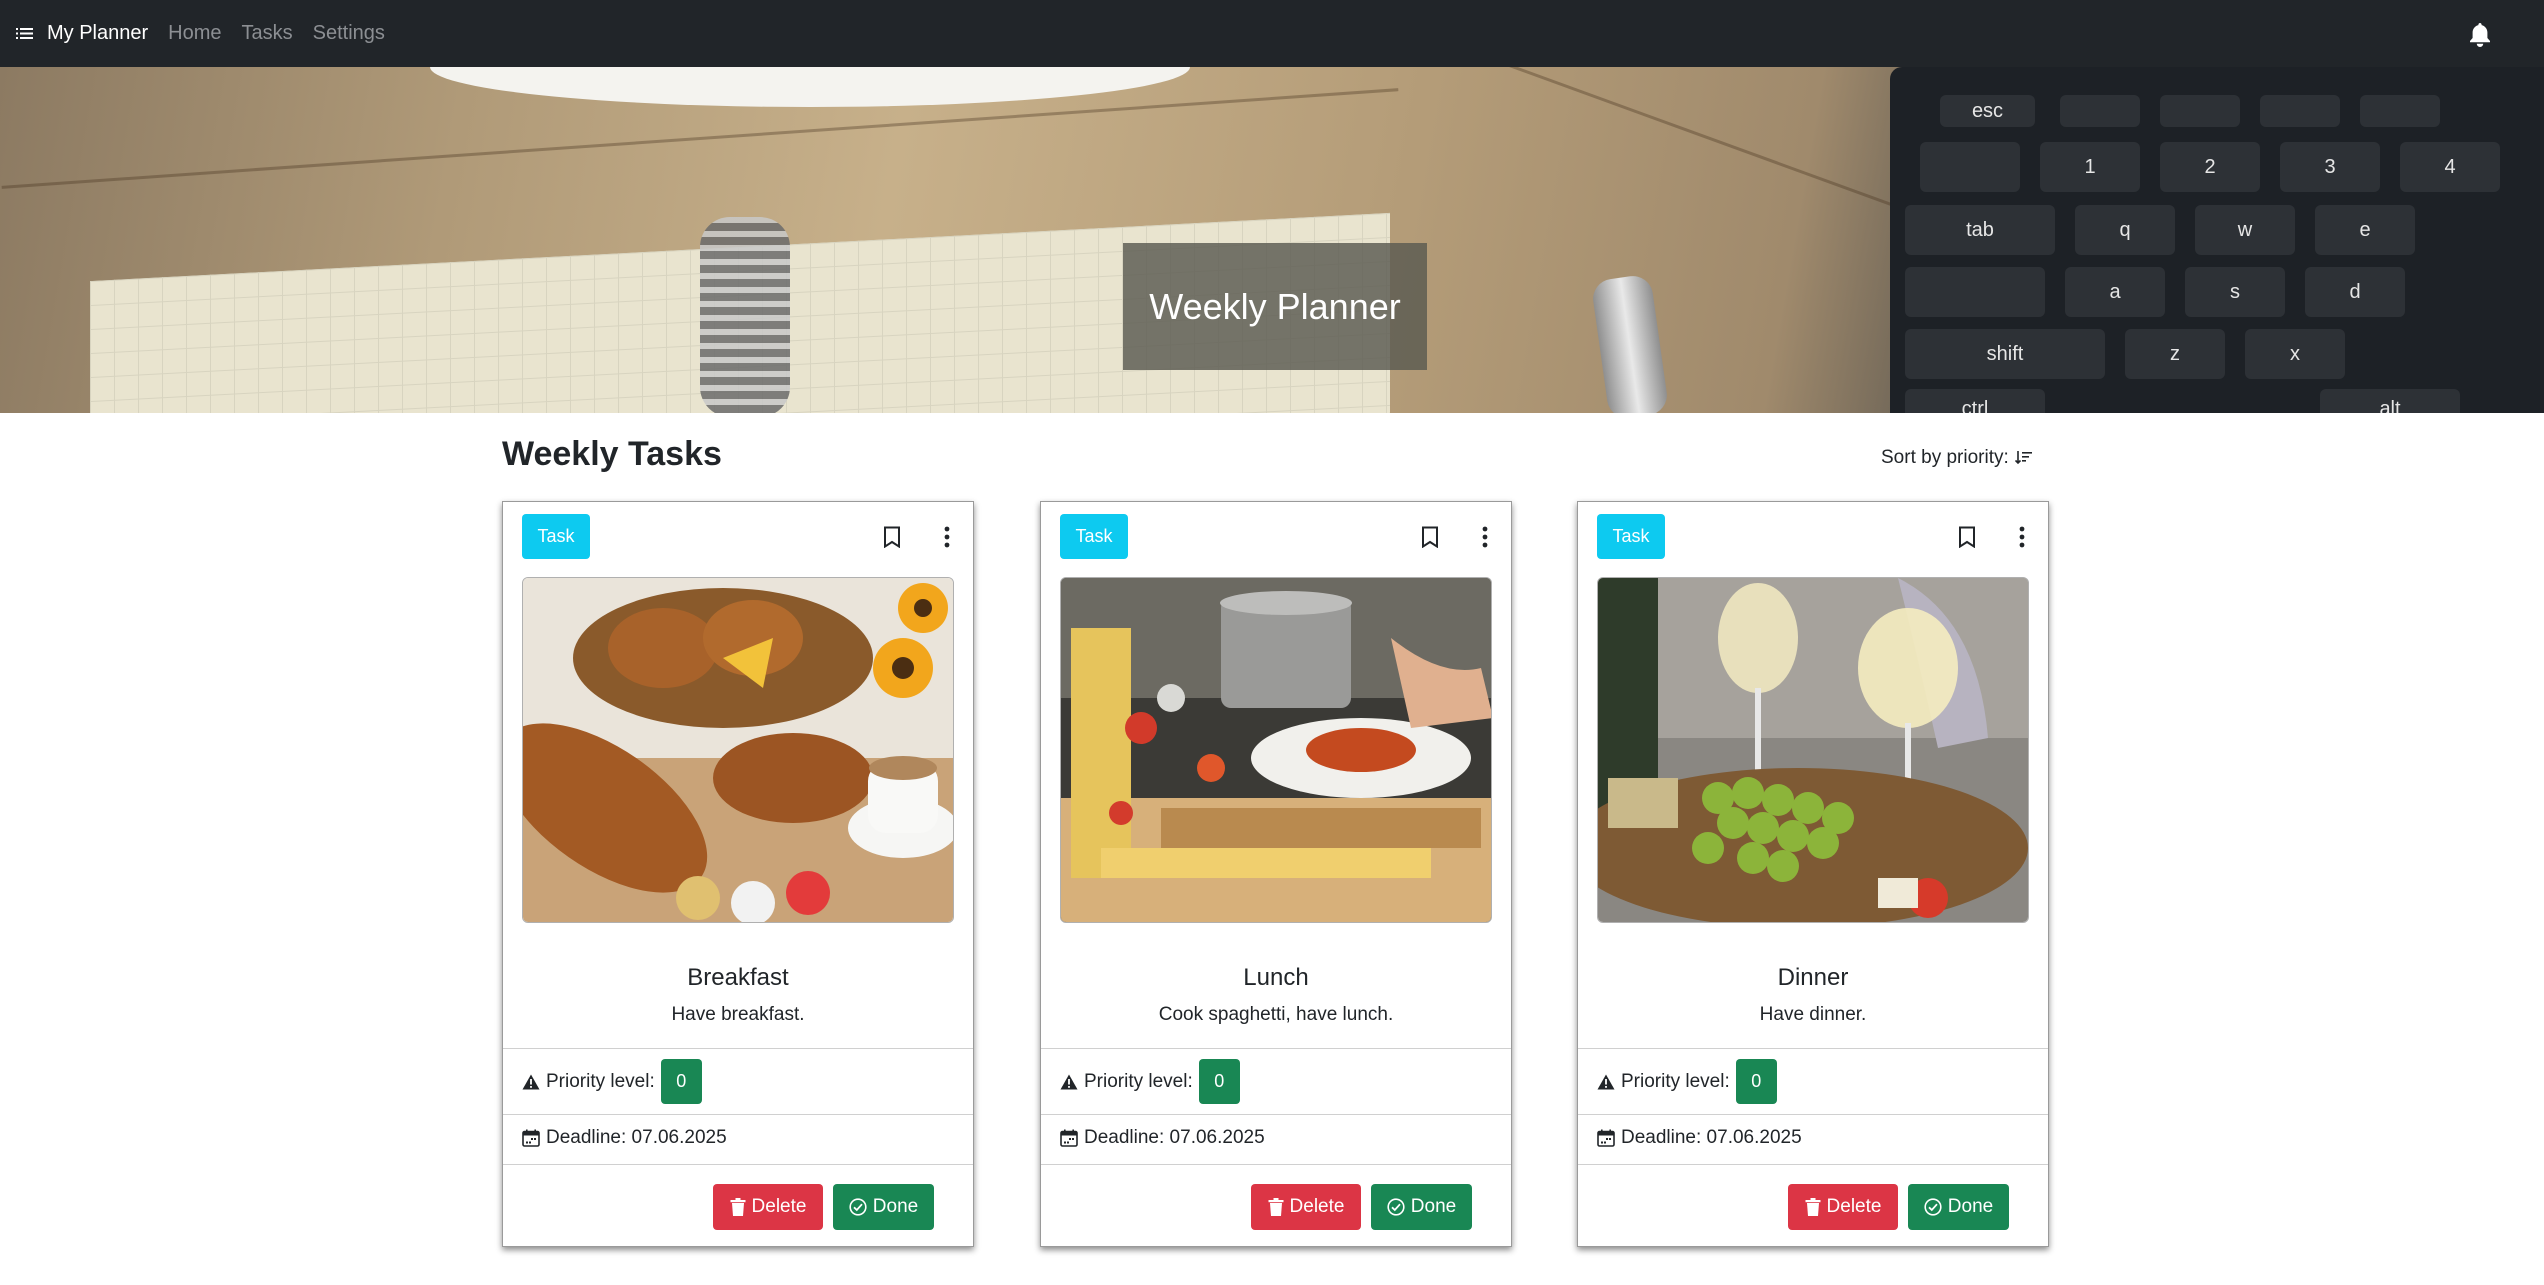 The image size is (2544, 1285). What do you see at coordinates (1813, 977) in the screenshot?
I see `card-title: Dinner` at bounding box center [1813, 977].